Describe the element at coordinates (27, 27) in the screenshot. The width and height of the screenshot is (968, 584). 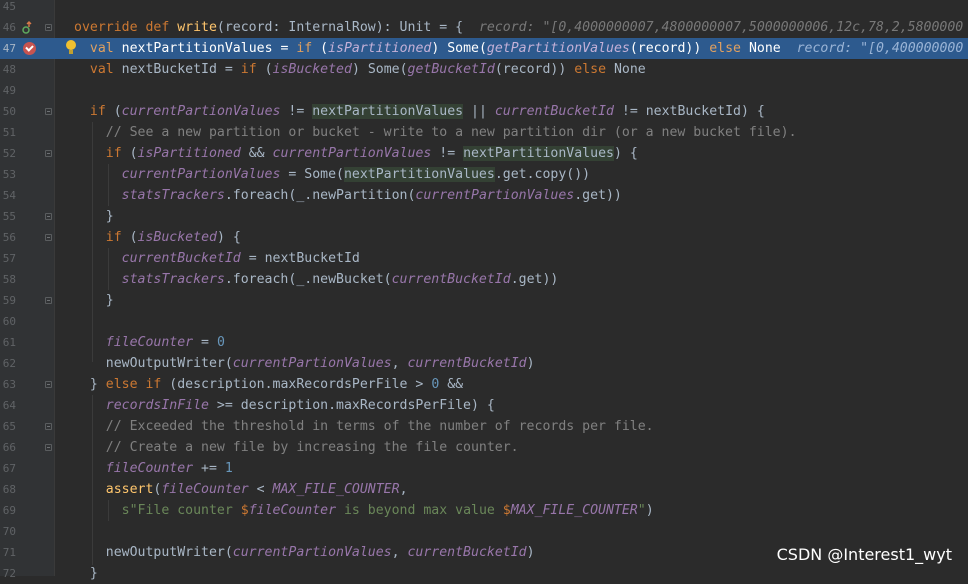
I see `override-method-icon` at that location.